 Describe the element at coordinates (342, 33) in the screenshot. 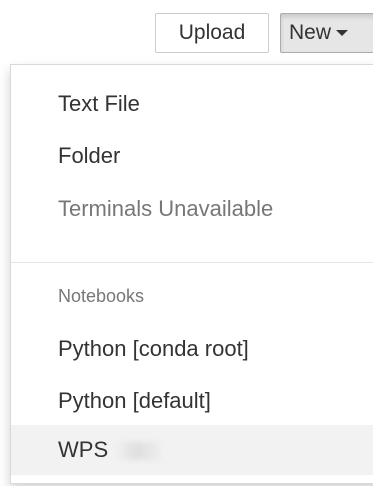

I see `caret-down-icon` at that location.